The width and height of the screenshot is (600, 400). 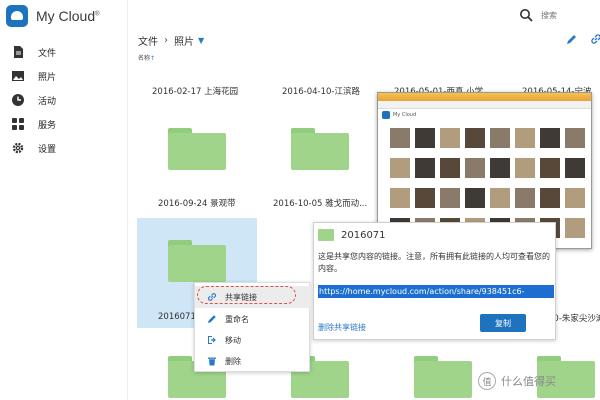 What do you see at coordinates (528, 381) in the screenshot?
I see `watermark-text: 什么值得买` at bounding box center [528, 381].